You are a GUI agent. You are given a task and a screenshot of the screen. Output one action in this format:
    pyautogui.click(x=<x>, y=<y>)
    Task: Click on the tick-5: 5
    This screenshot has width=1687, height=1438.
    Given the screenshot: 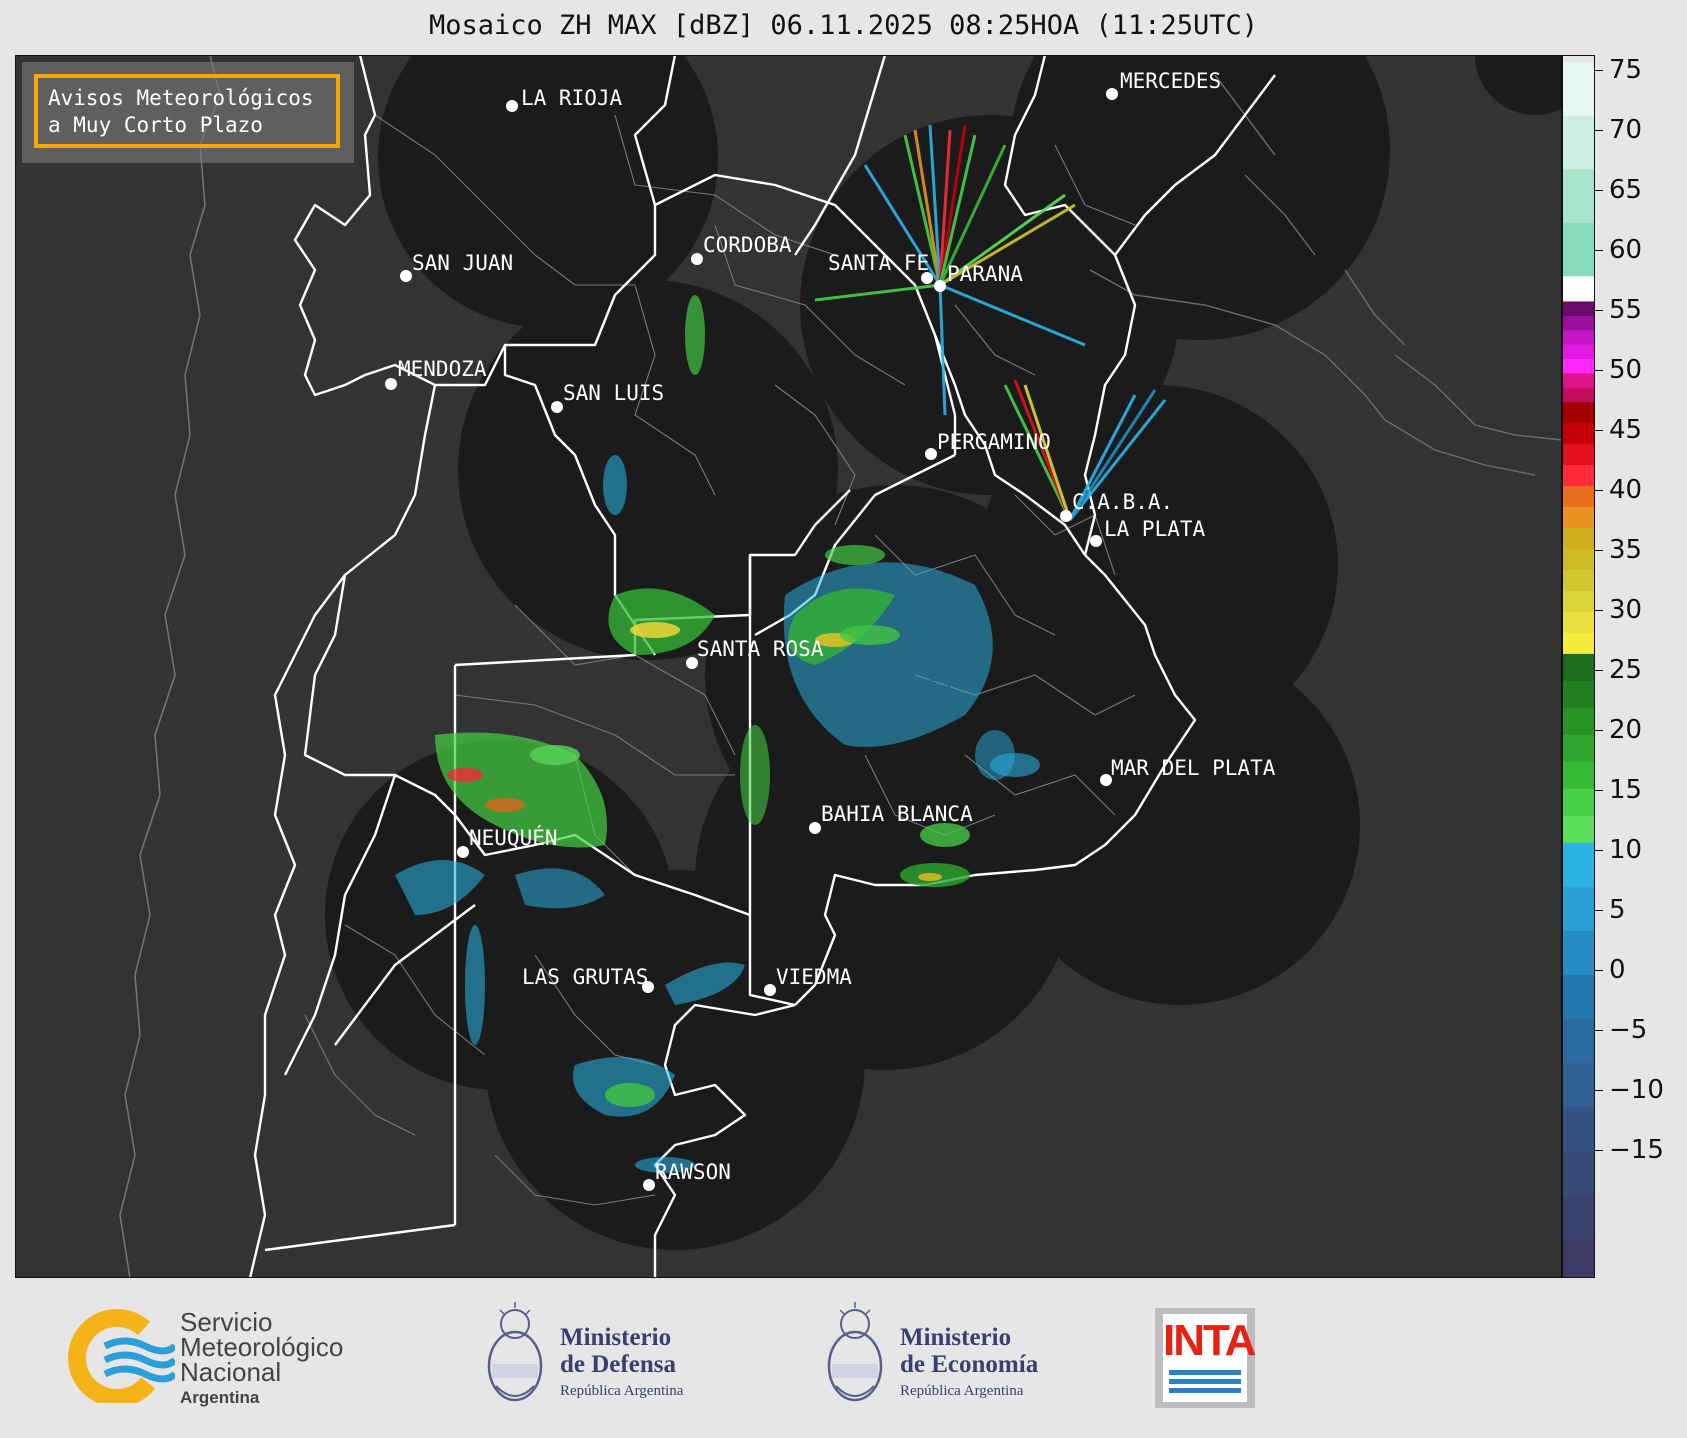 What is the action you would take?
    pyautogui.click(x=1610, y=910)
    